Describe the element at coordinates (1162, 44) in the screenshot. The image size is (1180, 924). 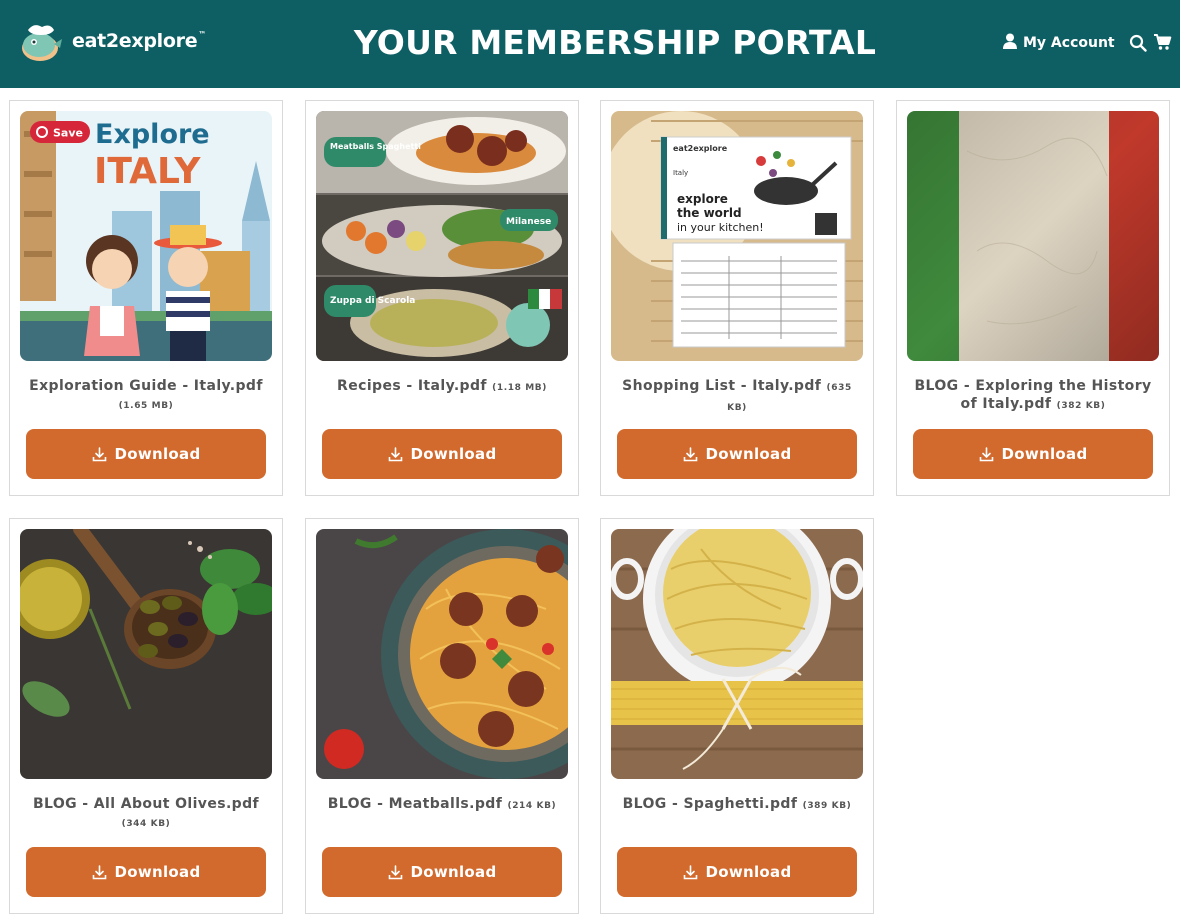
I see `cart-icon` at that location.